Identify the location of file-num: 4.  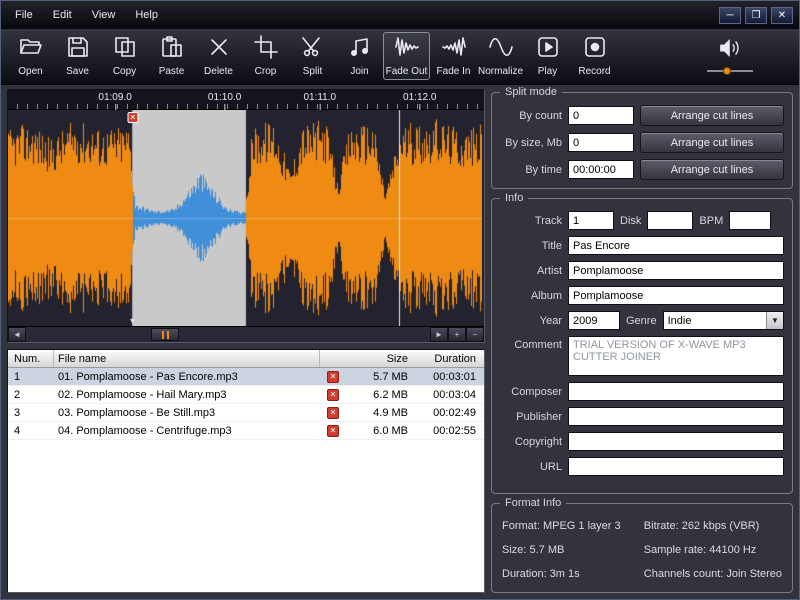
(17, 430).